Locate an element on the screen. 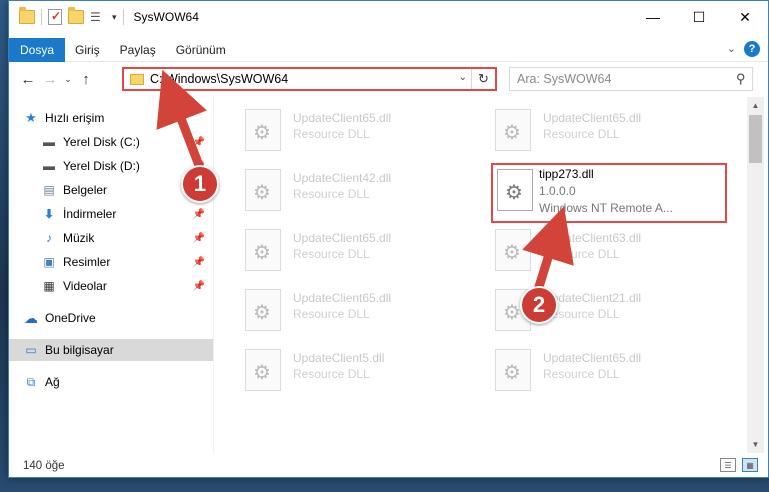 Image resolution: width=769 pixels, height=492 pixels. sidebar-item-videos: ▦ Videolar 📌 is located at coordinates (111, 286).